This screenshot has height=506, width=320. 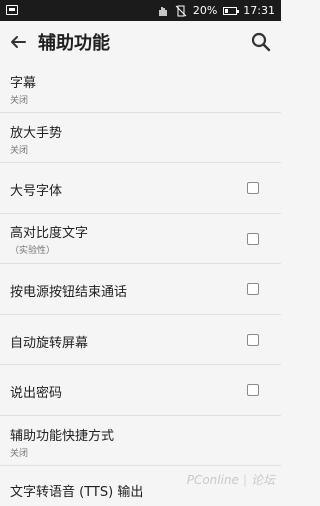 What do you see at coordinates (33, 251) in the screenshot?
I see `list-item-subtitle: （实验性）` at bounding box center [33, 251].